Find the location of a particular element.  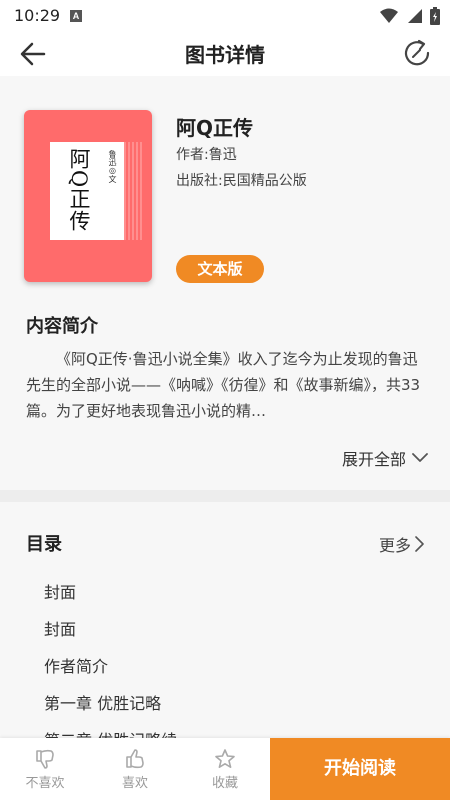

book-title: 阿Q正传 is located at coordinates (215, 128).